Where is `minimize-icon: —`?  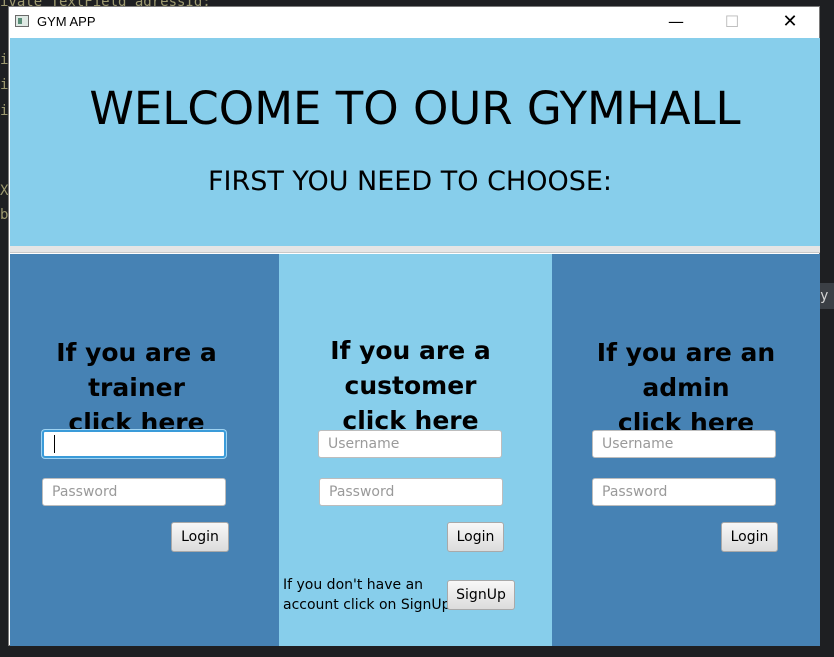
minimize-icon: — is located at coordinates (676, 21).